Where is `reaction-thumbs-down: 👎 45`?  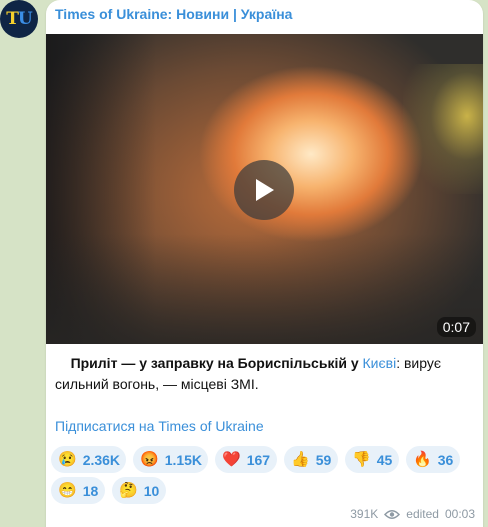 reaction-thumbs-down: 👎 45 is located at coordinates (372, 459).